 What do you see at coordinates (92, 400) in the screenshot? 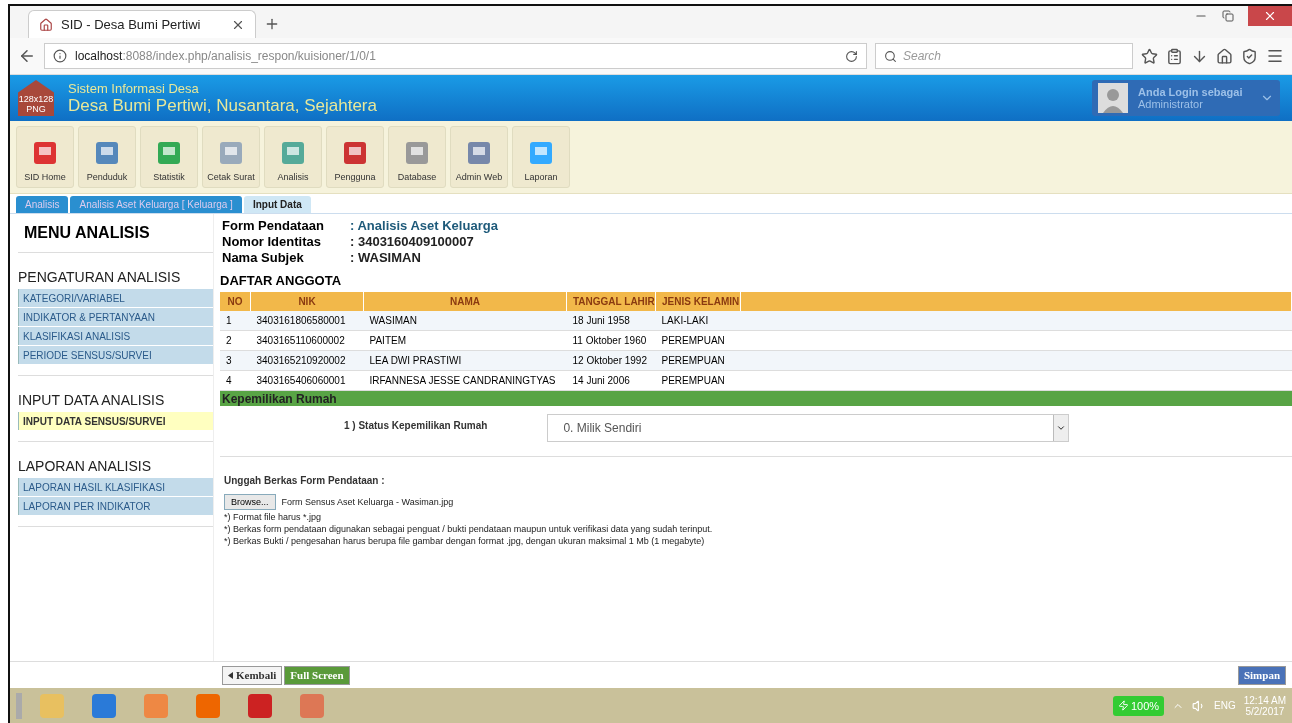
I see `menu-heading: INPUT DATA ANALISIS` at bounding box center [92, 400].